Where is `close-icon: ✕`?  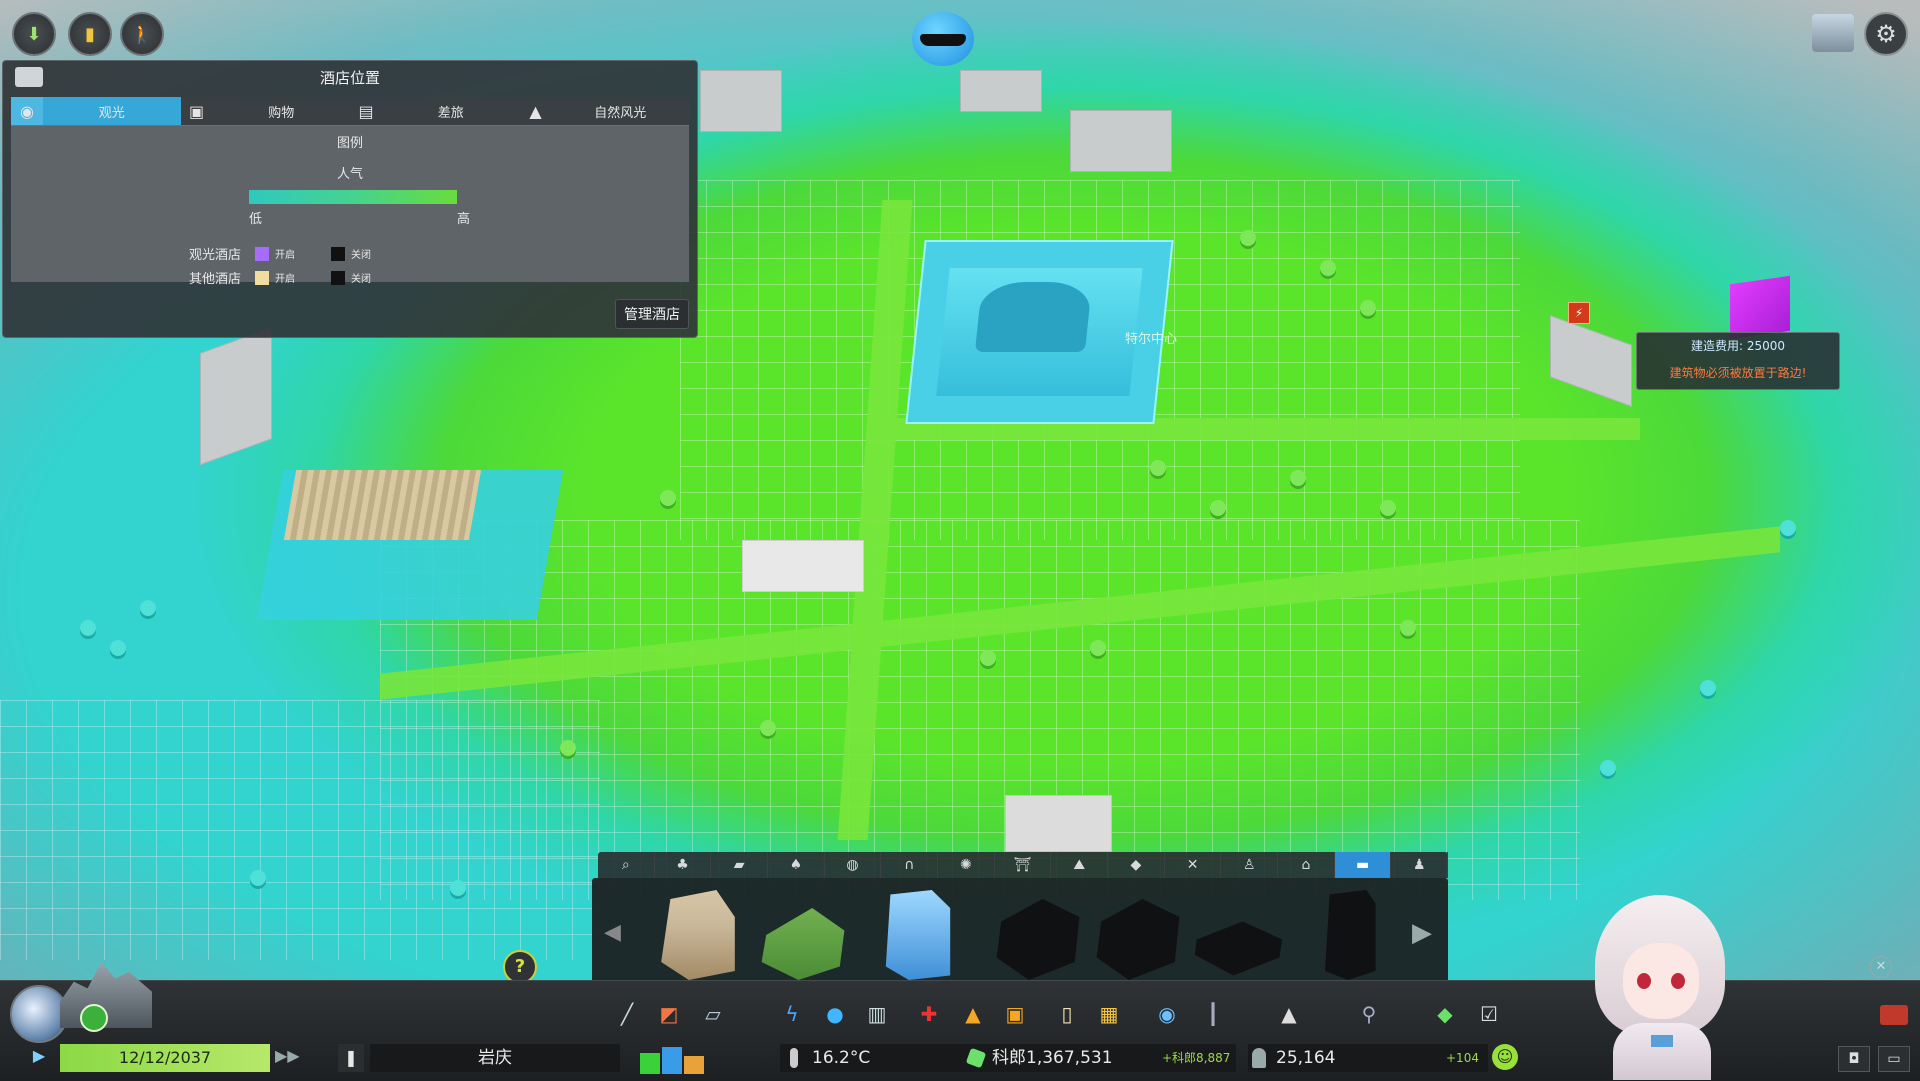 close-icon: ✕ is located at coordinates (1881, 967).